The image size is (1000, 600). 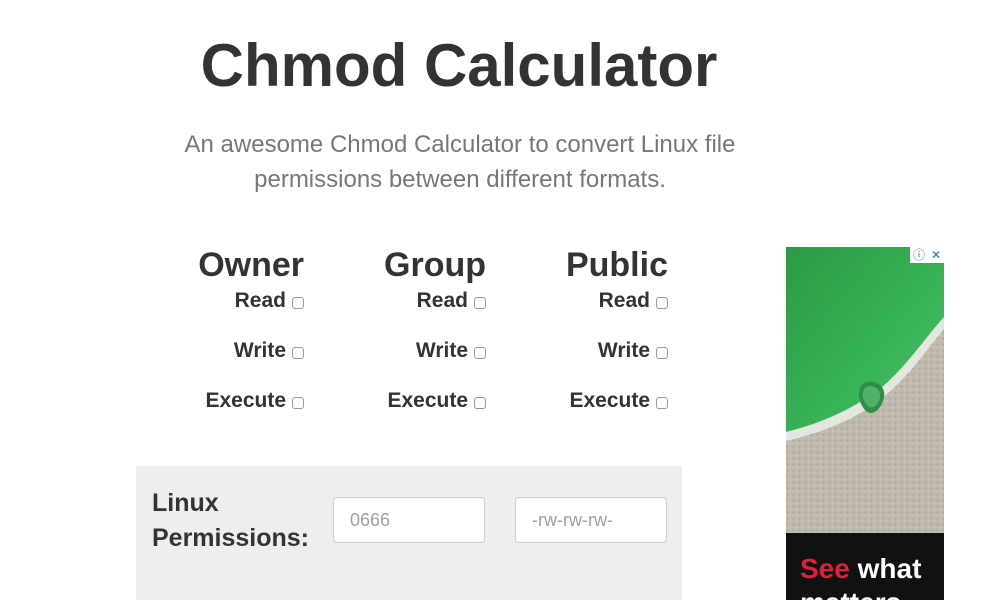 I want to click on info-icon: ⓘ, so click(x=919, y=255).